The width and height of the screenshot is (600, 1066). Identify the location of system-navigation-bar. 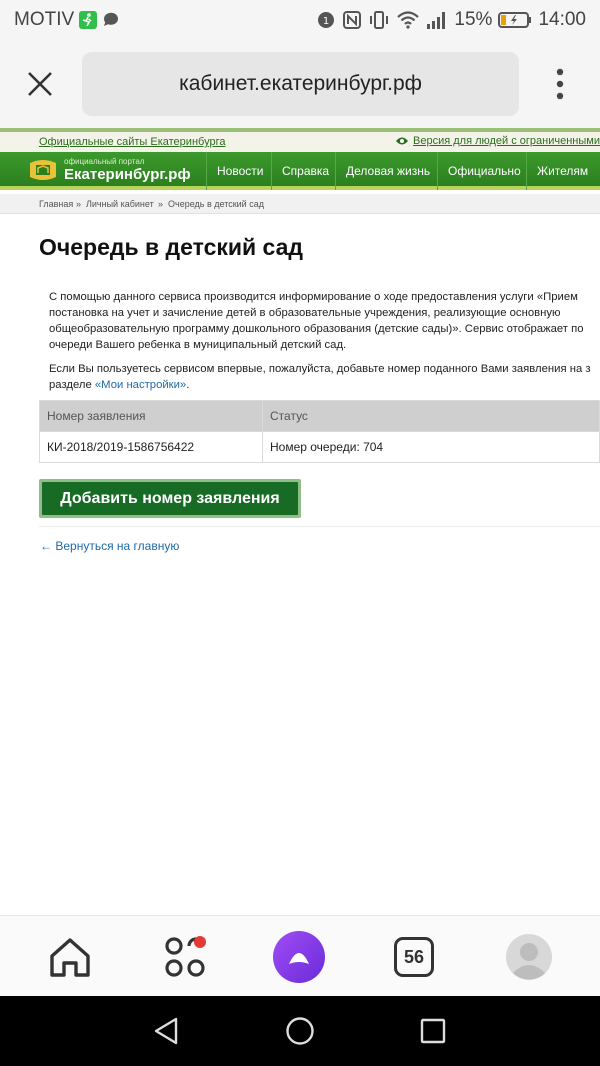
(300, 1031).